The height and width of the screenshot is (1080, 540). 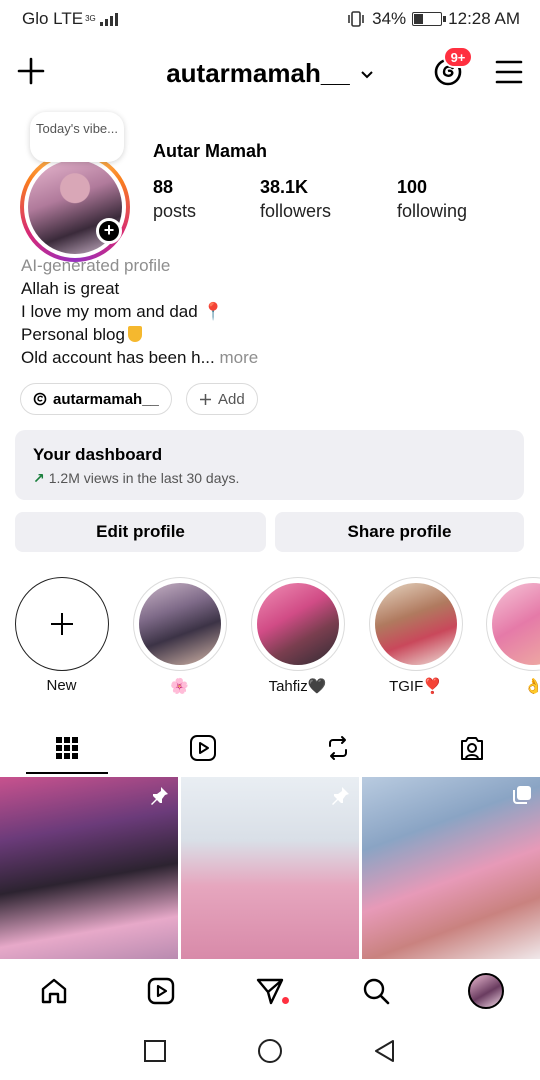 I want to click on highlight-item: 🌸, so click(x=179, y=636).